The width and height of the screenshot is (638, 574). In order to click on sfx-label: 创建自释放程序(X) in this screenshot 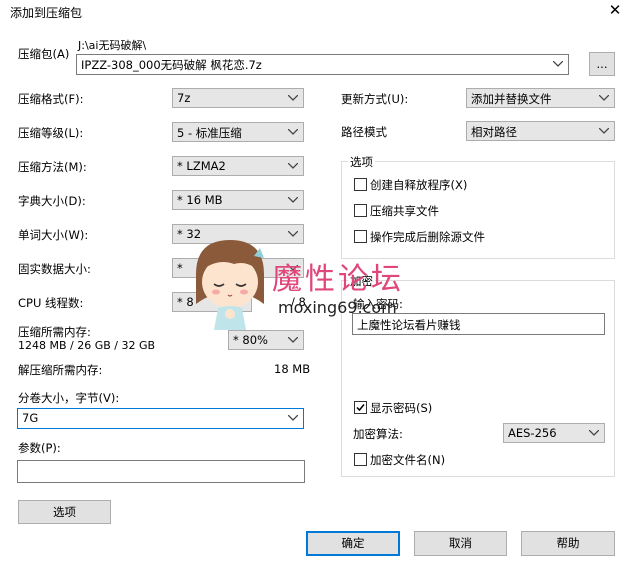, I will do `click(419, 185)`.